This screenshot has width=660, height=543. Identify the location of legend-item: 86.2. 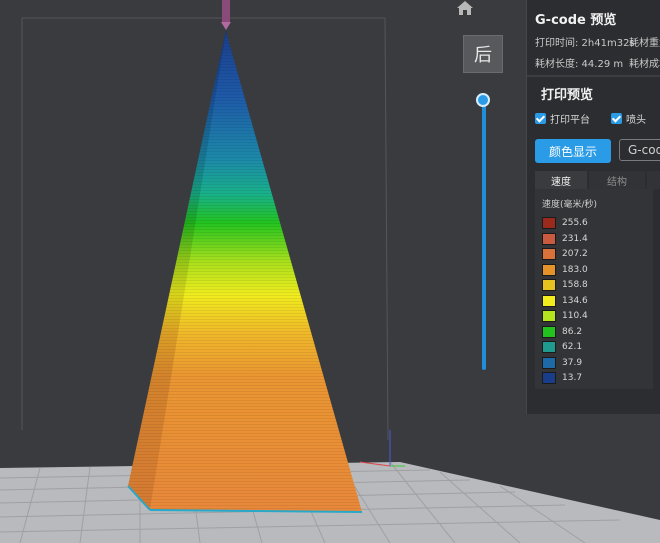
(562, 331).